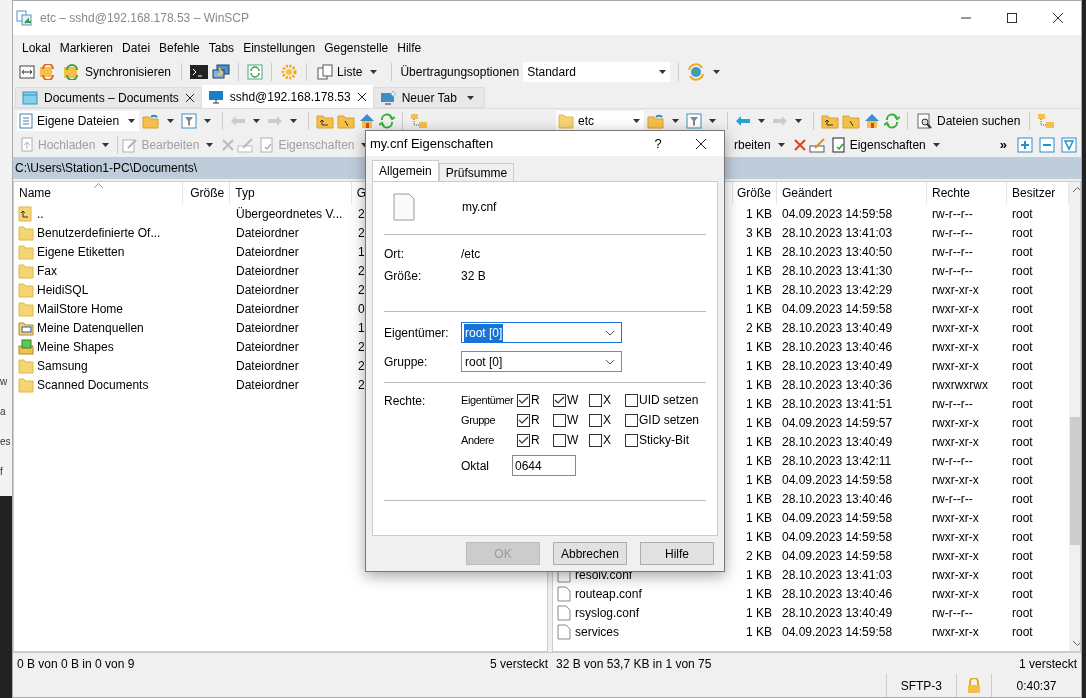 The width and height of the screenshot is (1086, 698). Describe the element at coordinates (837, 385) in the screenshot. I see `table-cell-text: 28.10.2023 13:40:36` at that location.